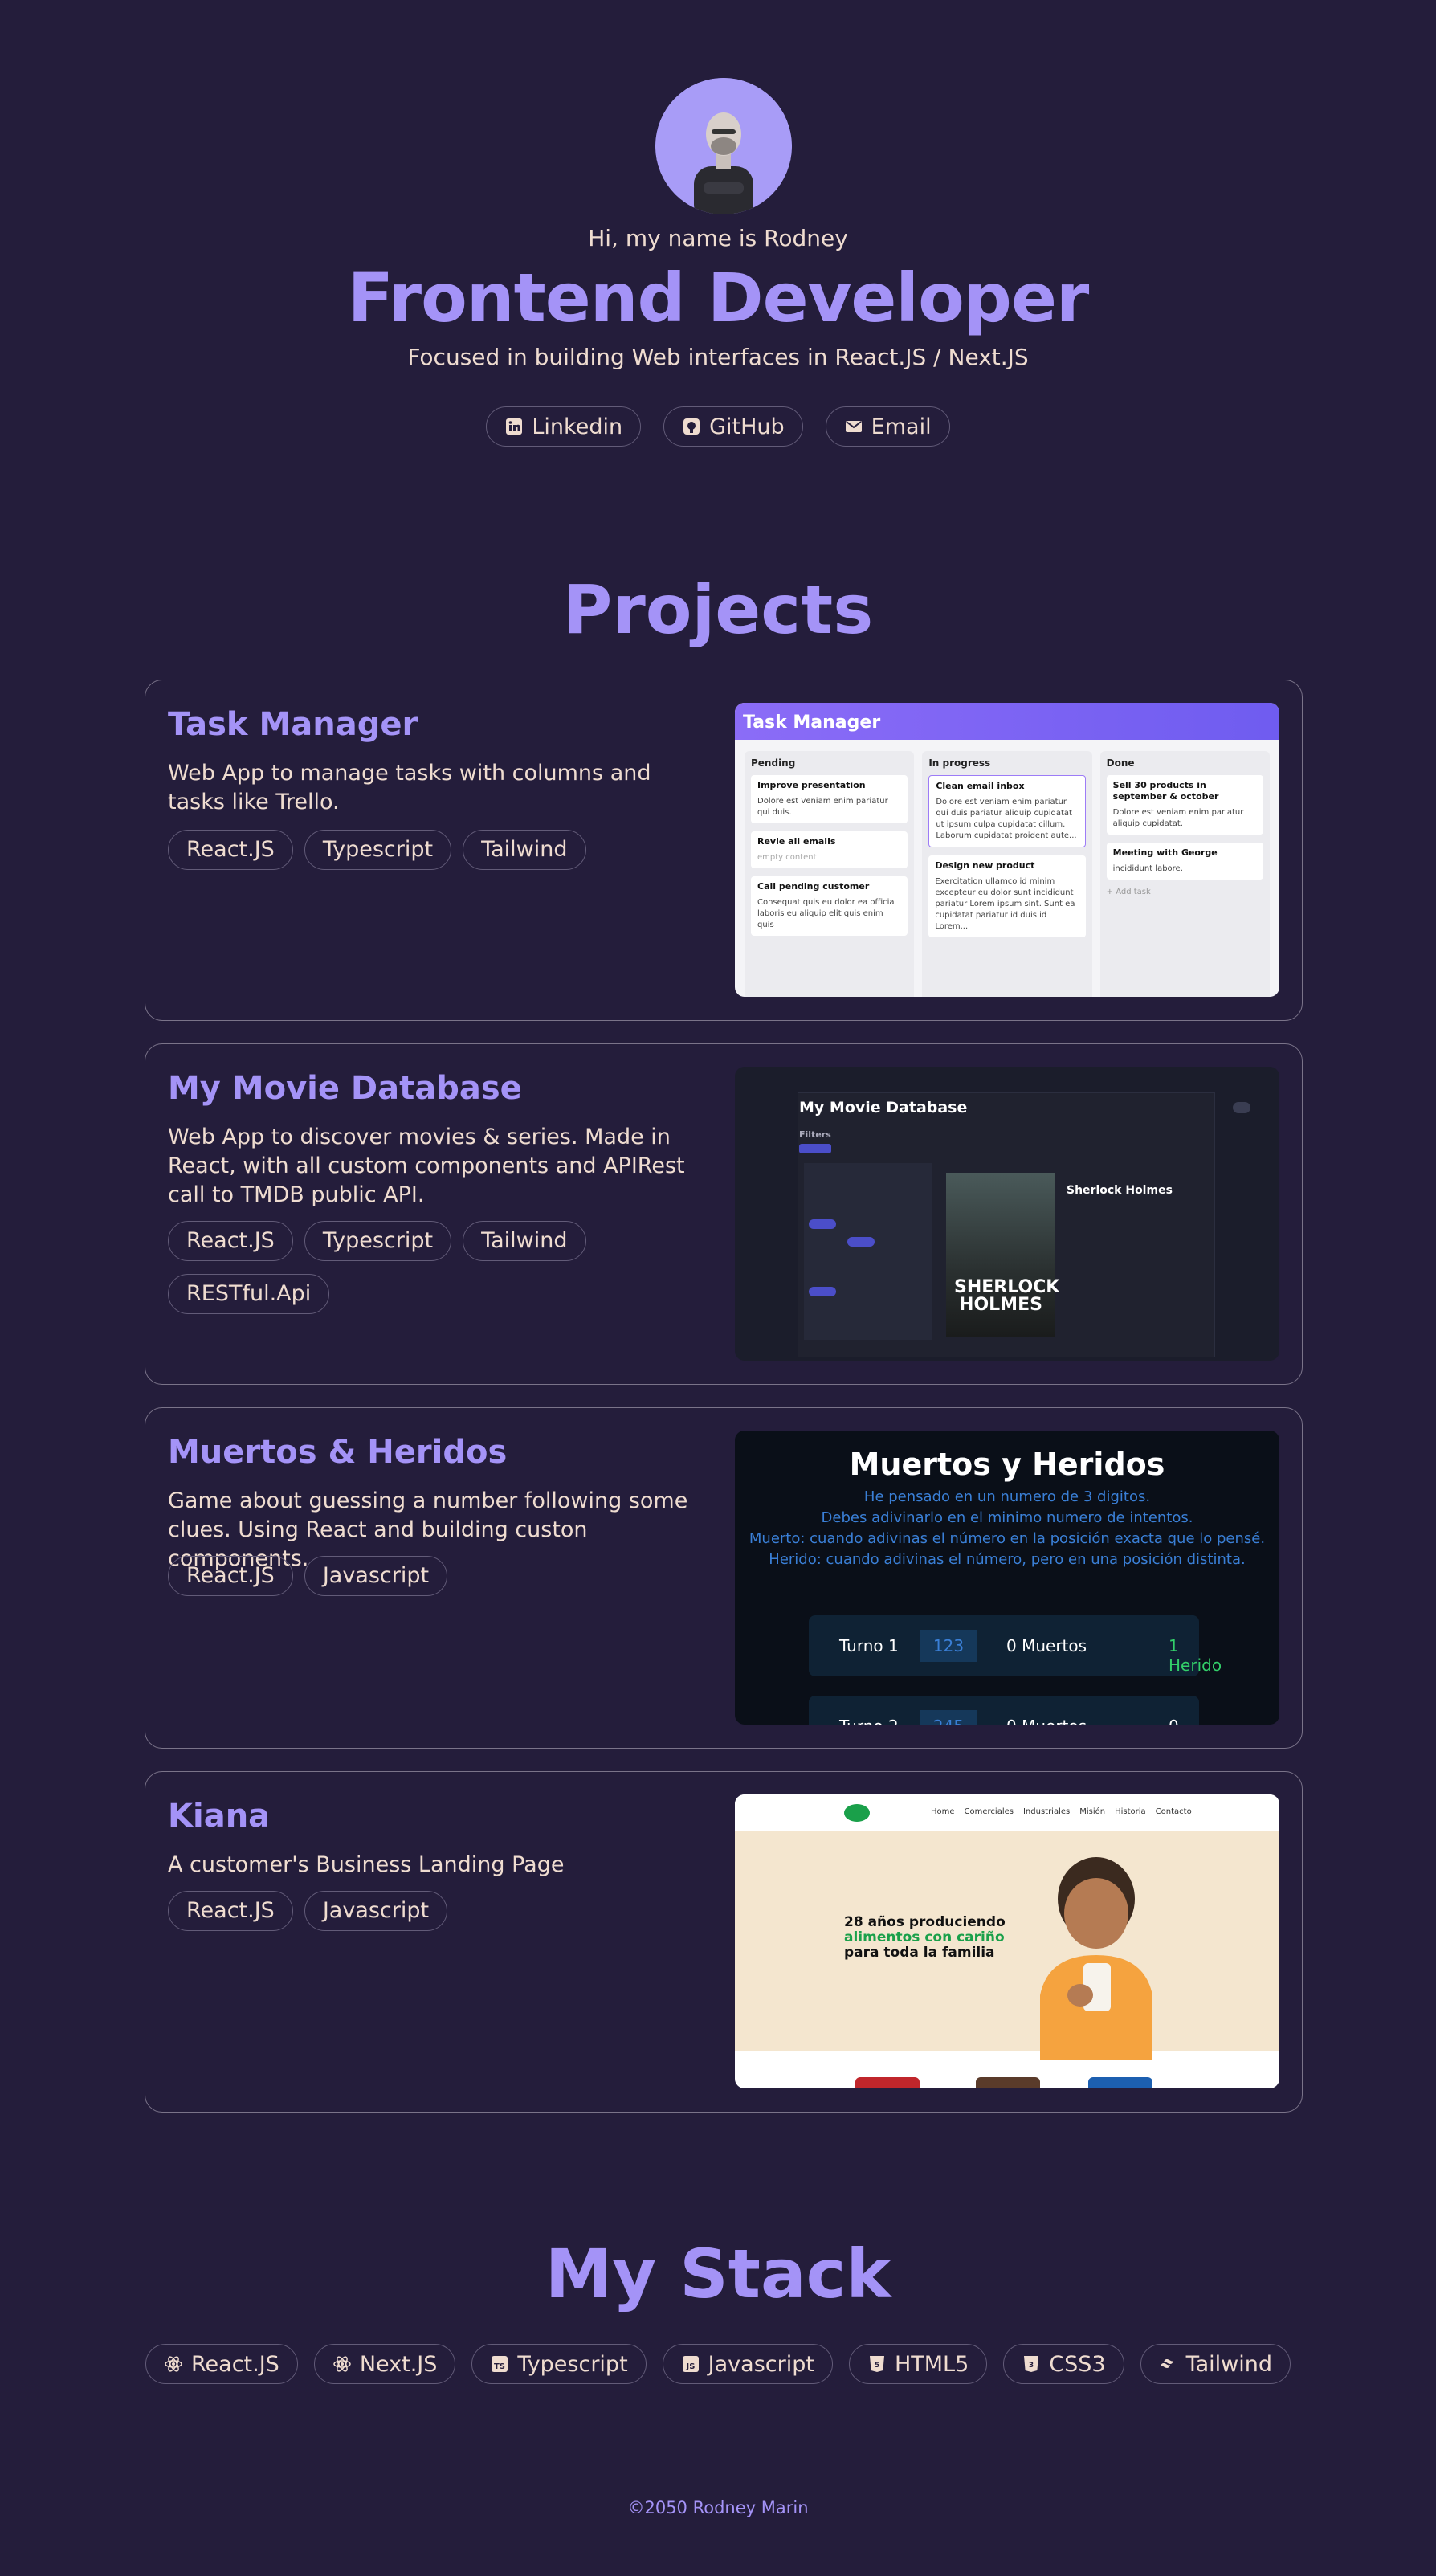 The image size is (1436, 2576). What do you see at coordinates (1007, 721) in the screenshot?
I see `preview-app-title: Task Manager` at bounding box center [1007, 721].